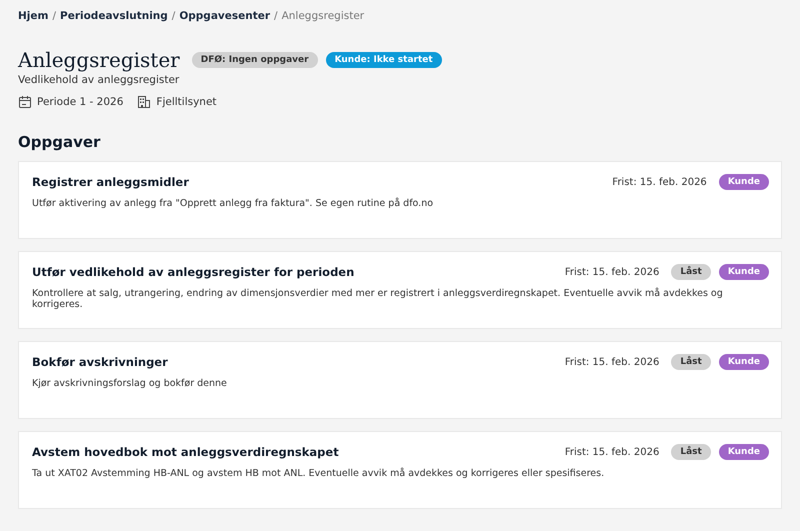  Describe the element at coordinates (99, 80) in the screenshot. I see `page-subtitle: Vedlikehold av anleggsregister` at that location.